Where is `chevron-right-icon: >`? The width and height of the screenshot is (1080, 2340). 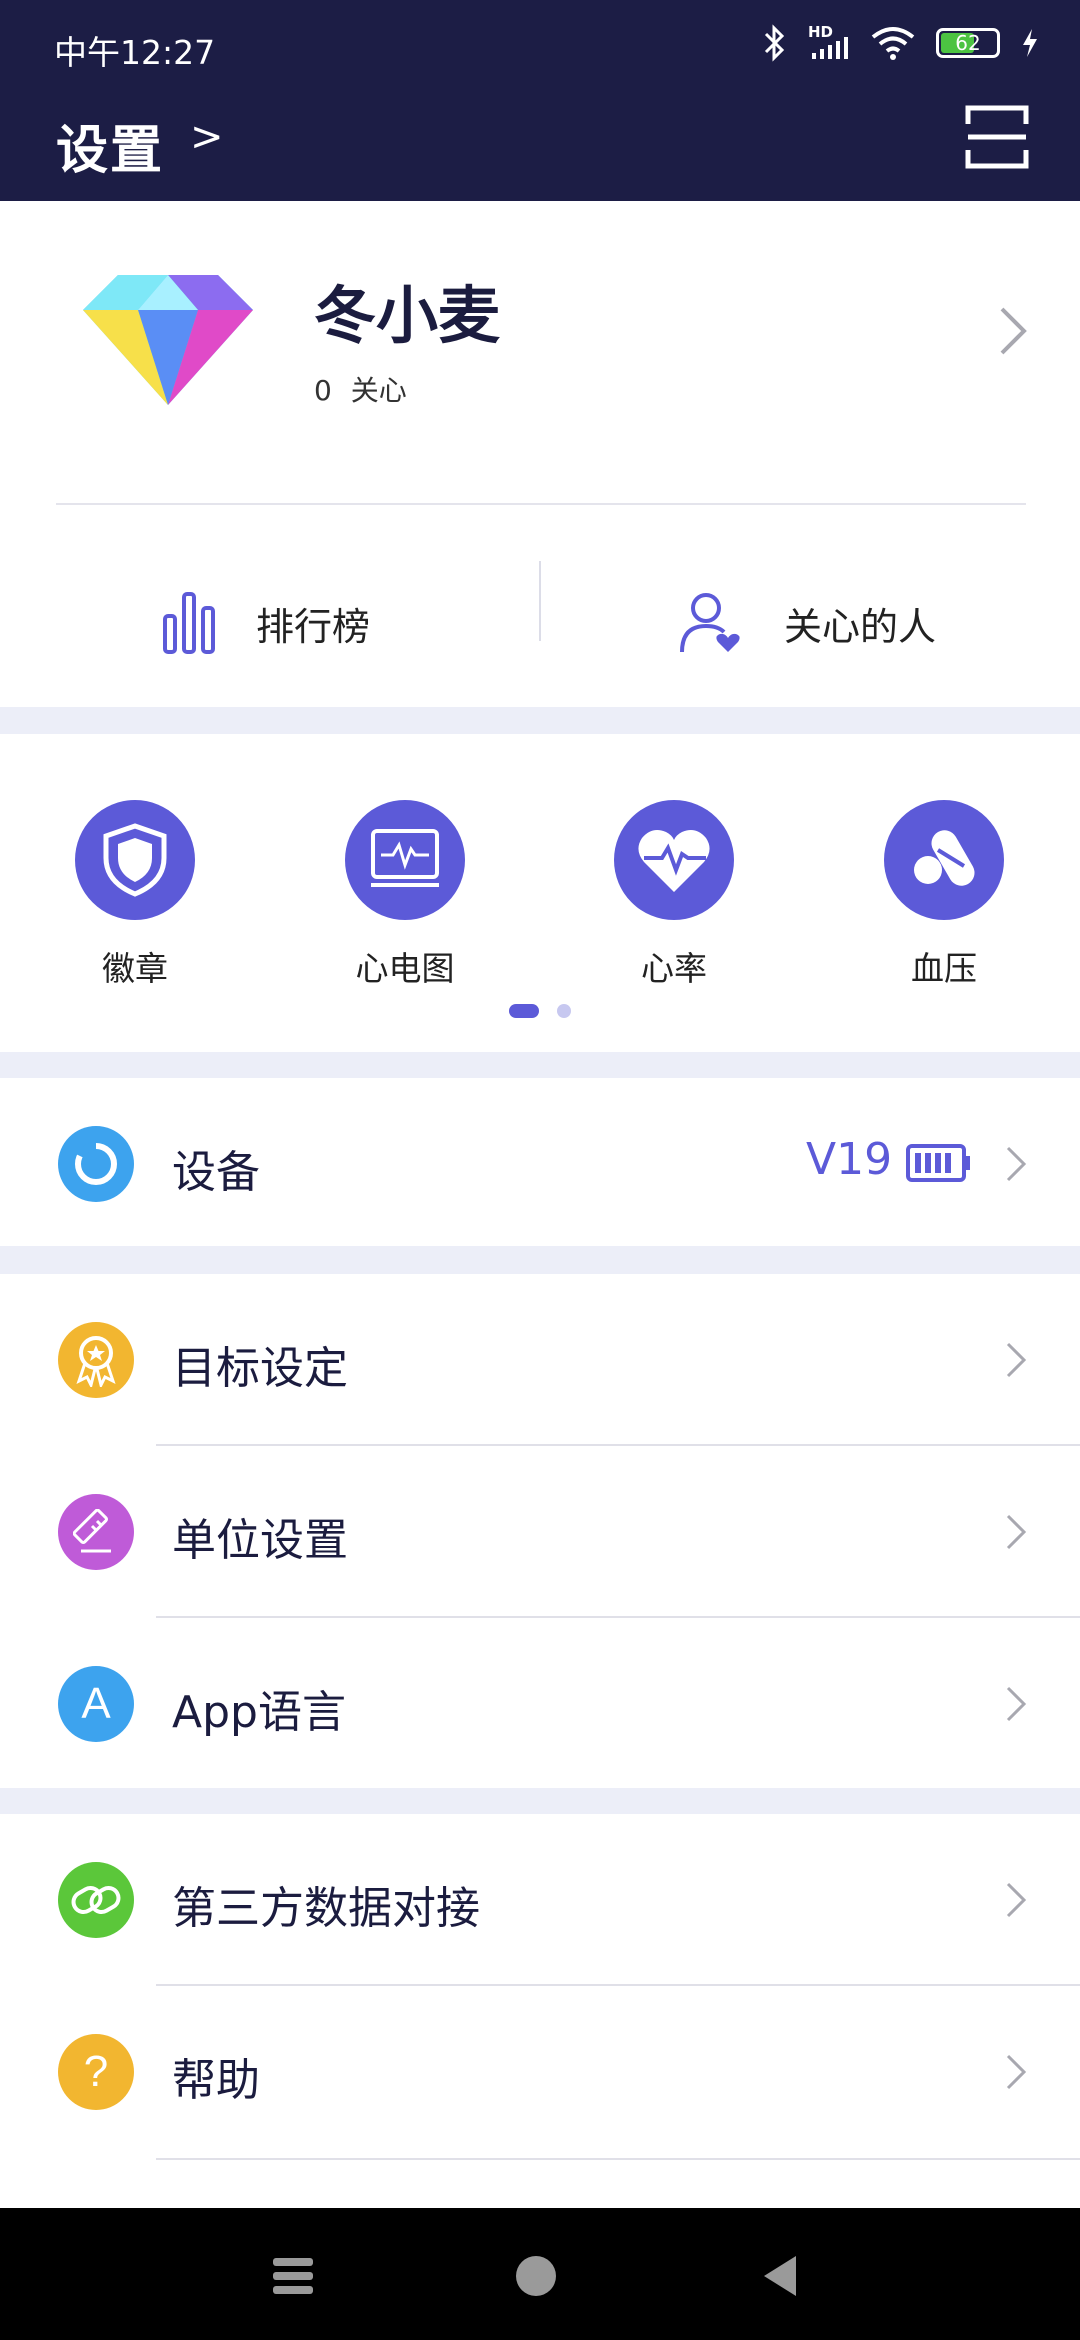
chevron-right-icon: > is located at coordinates (207, 137).